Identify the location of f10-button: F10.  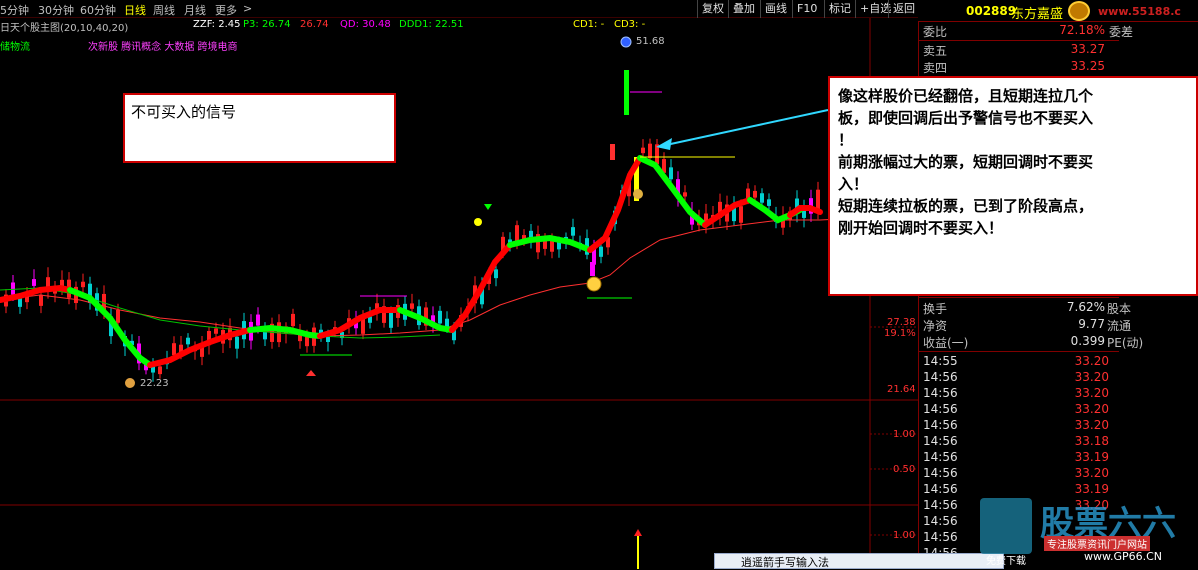
(806, 9).